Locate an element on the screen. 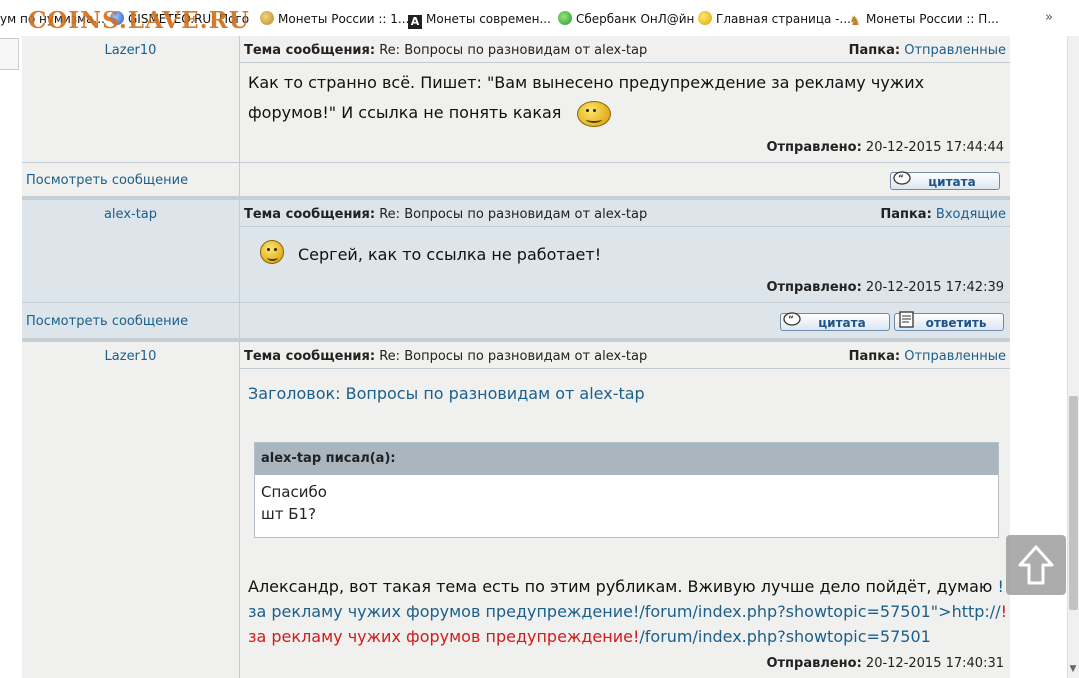 The height and width of the screenshot is (678, 1079). message-actions-row: Посмотреть сообщение “ цитата is located at coordinates (516, 179).